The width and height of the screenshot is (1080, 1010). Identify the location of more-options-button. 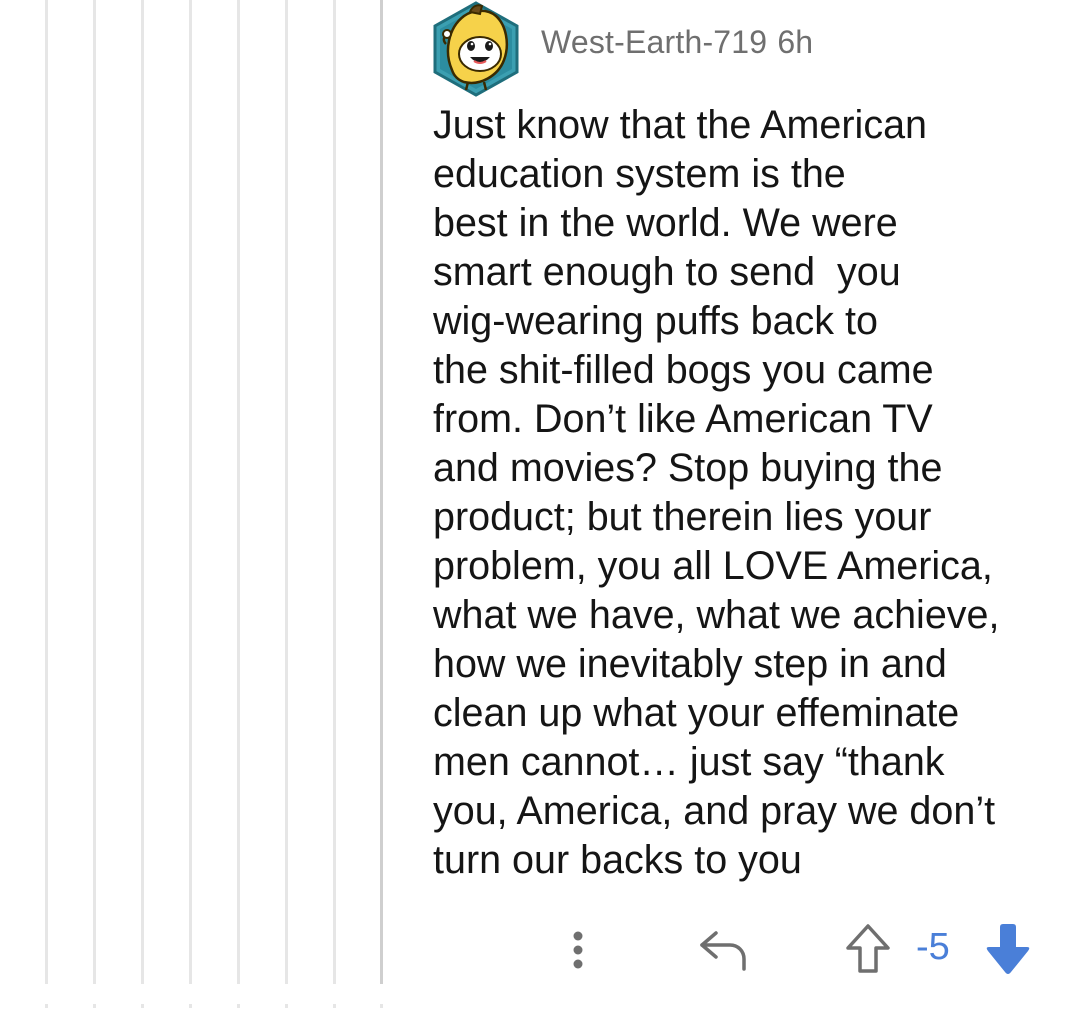
(578, 950).